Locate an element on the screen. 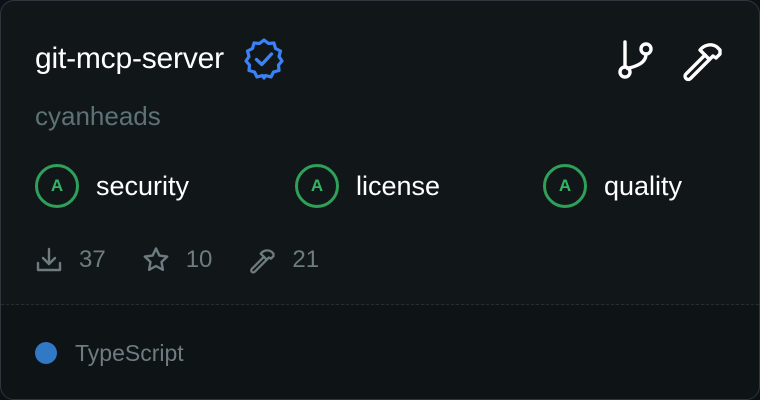  language-name: TypeScript is located at coordinates (129, 353).